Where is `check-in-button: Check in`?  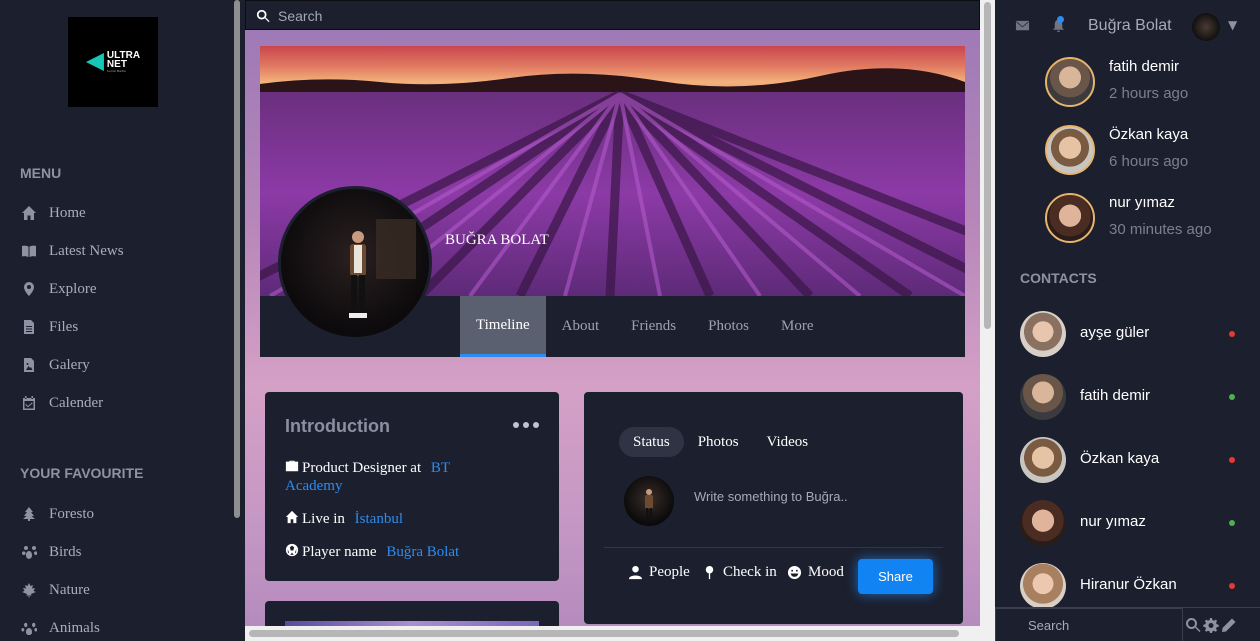
check-in-button: Check in is located at coordinates (739, 572).